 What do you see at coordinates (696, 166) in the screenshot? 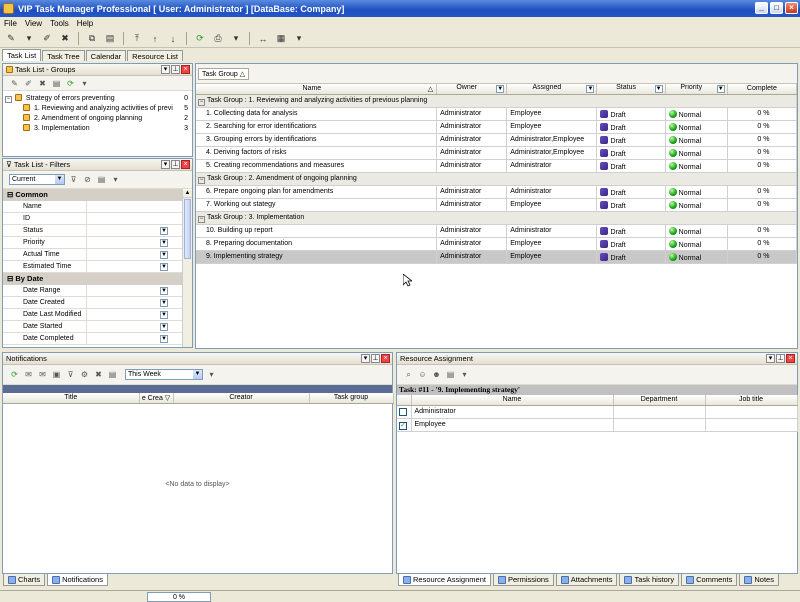
I see `cell-priority: Normal` at bounding box center [696, 166].